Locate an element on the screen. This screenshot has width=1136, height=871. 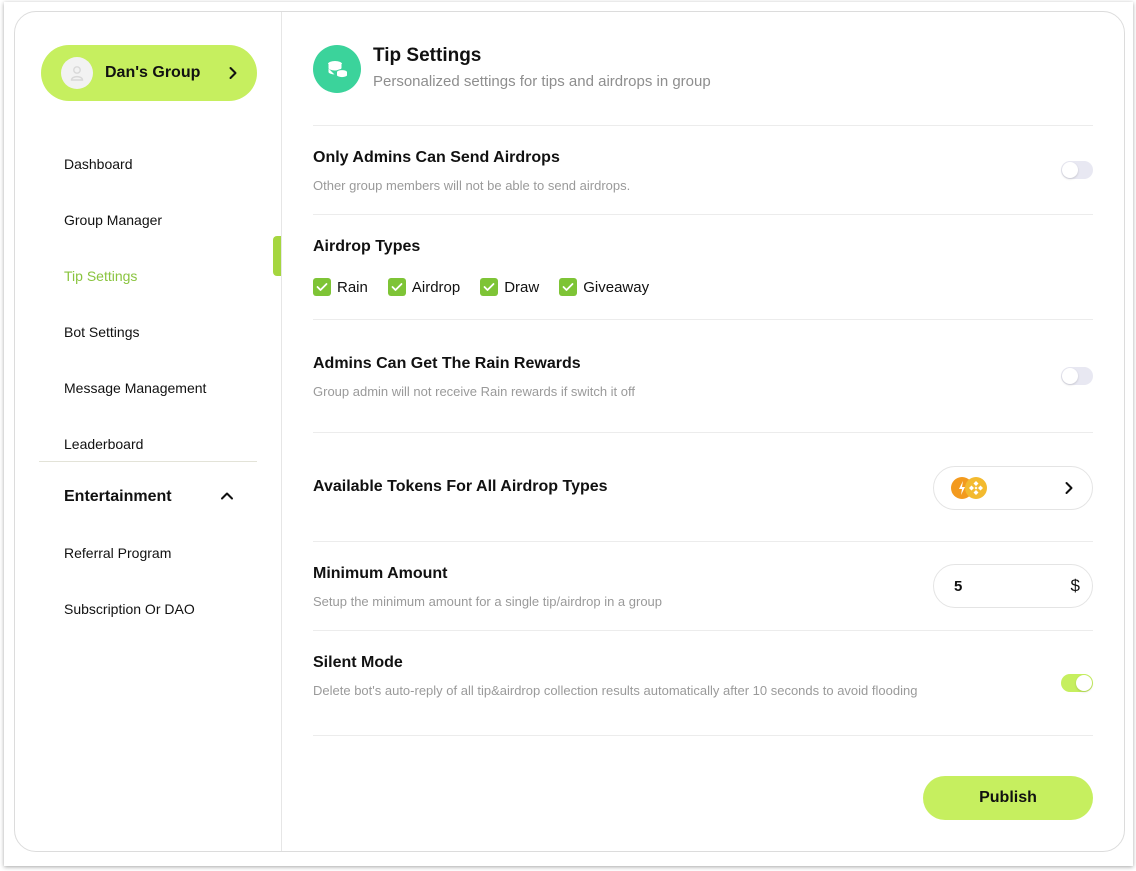
admins-only-title: Only Admins Can Send Airdrops is located at coordinates (436, 157).